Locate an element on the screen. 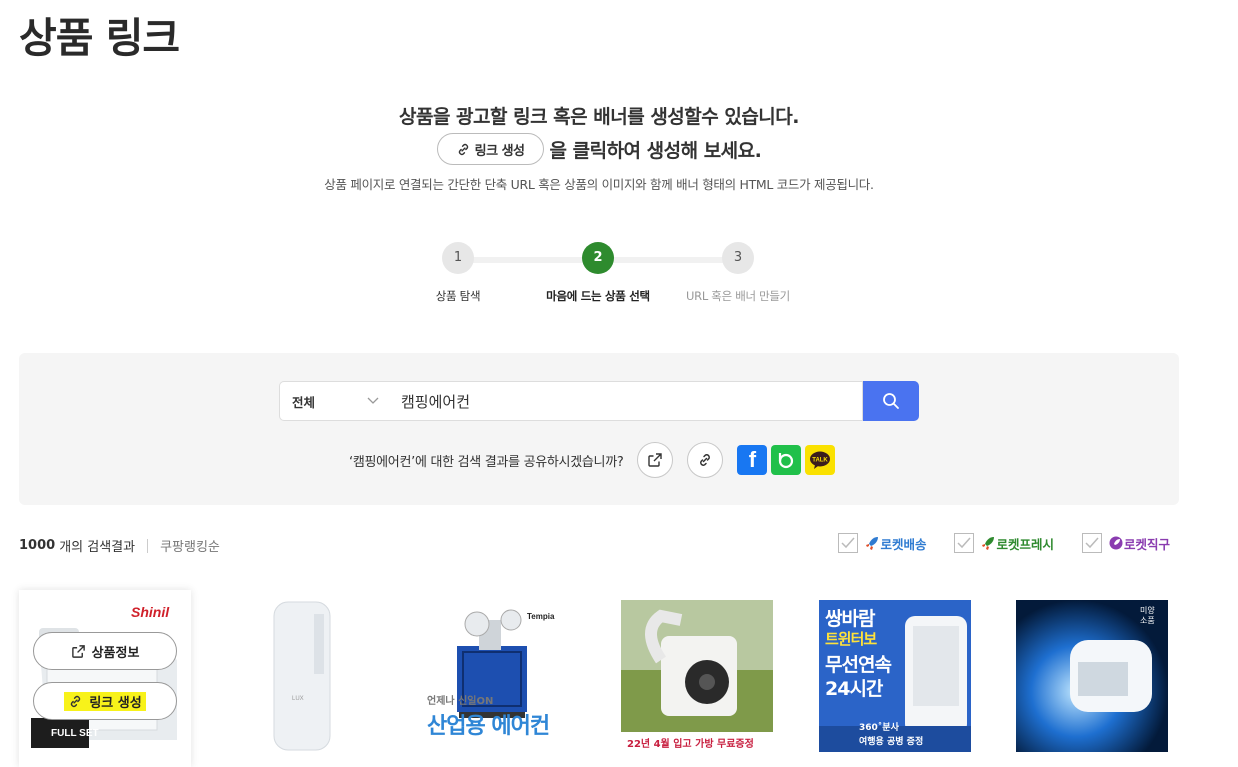  search-icon is located at coordinates (891, 401).